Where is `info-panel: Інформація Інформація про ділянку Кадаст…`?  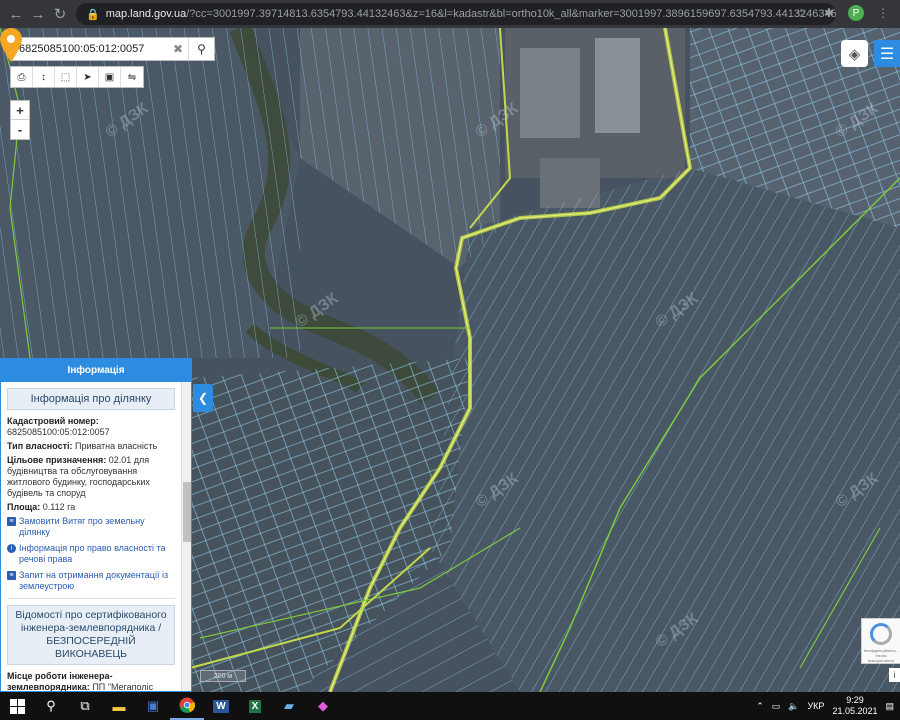
info-panel: Інформація Інформація про ділянку Кадаст… is located at coordinates (96, 525).